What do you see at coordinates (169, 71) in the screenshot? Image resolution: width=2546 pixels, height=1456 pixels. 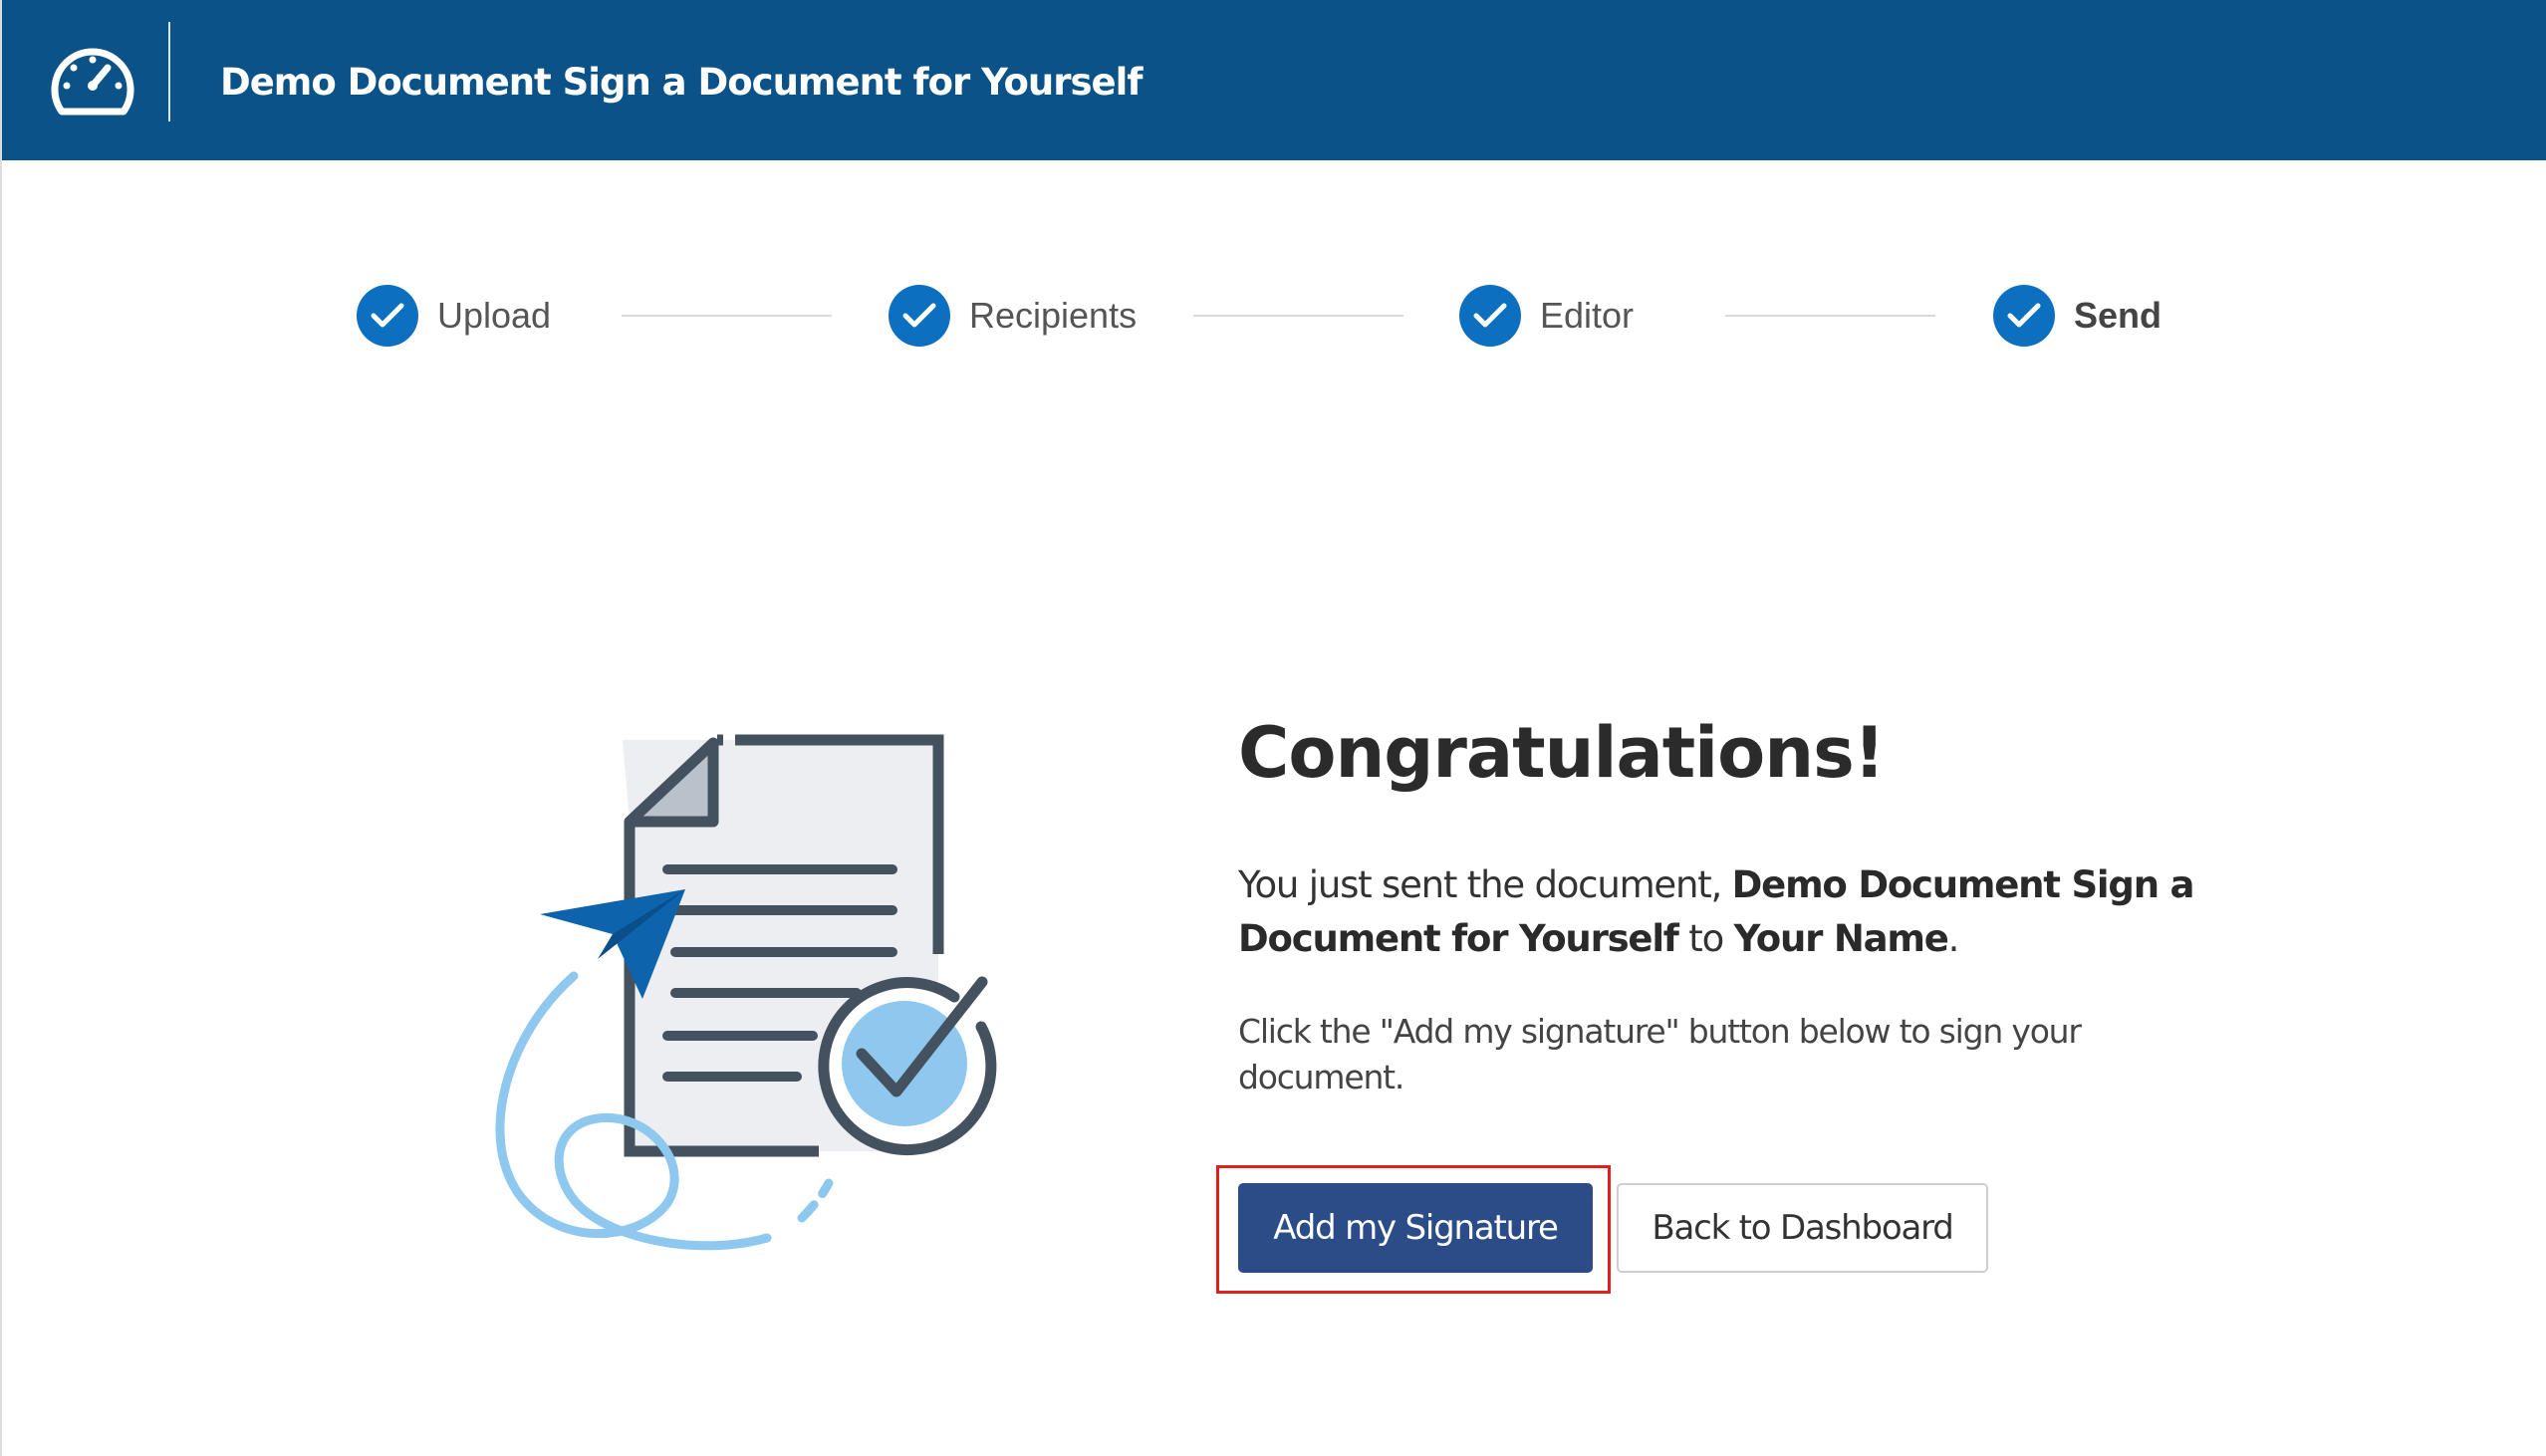 I see `header-divider` at bounding box center [169, 71].